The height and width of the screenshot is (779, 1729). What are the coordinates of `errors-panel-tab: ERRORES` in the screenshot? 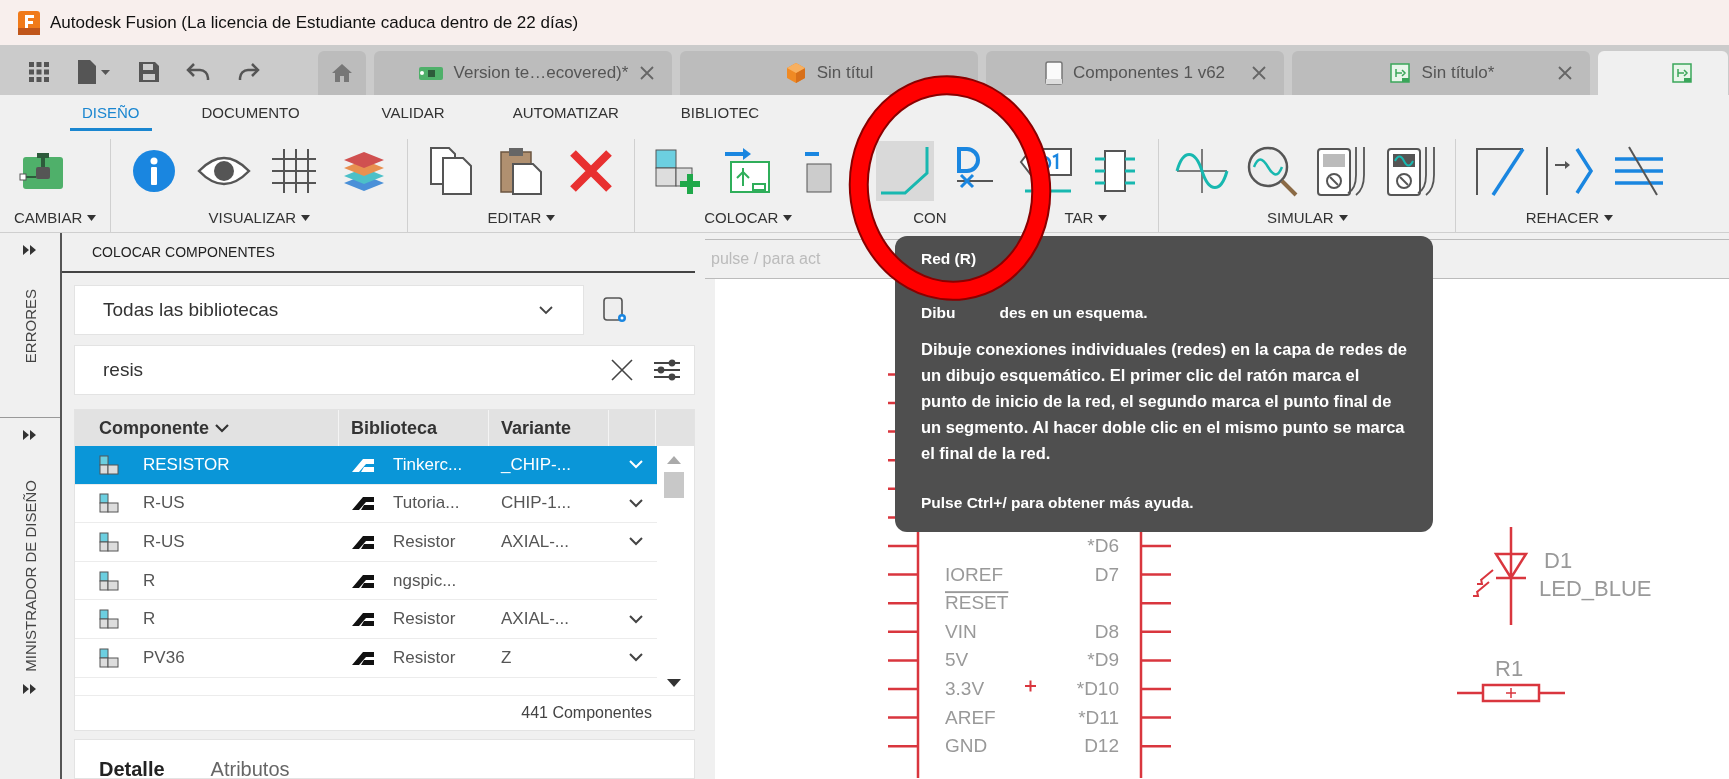 It's located at (30, 326).